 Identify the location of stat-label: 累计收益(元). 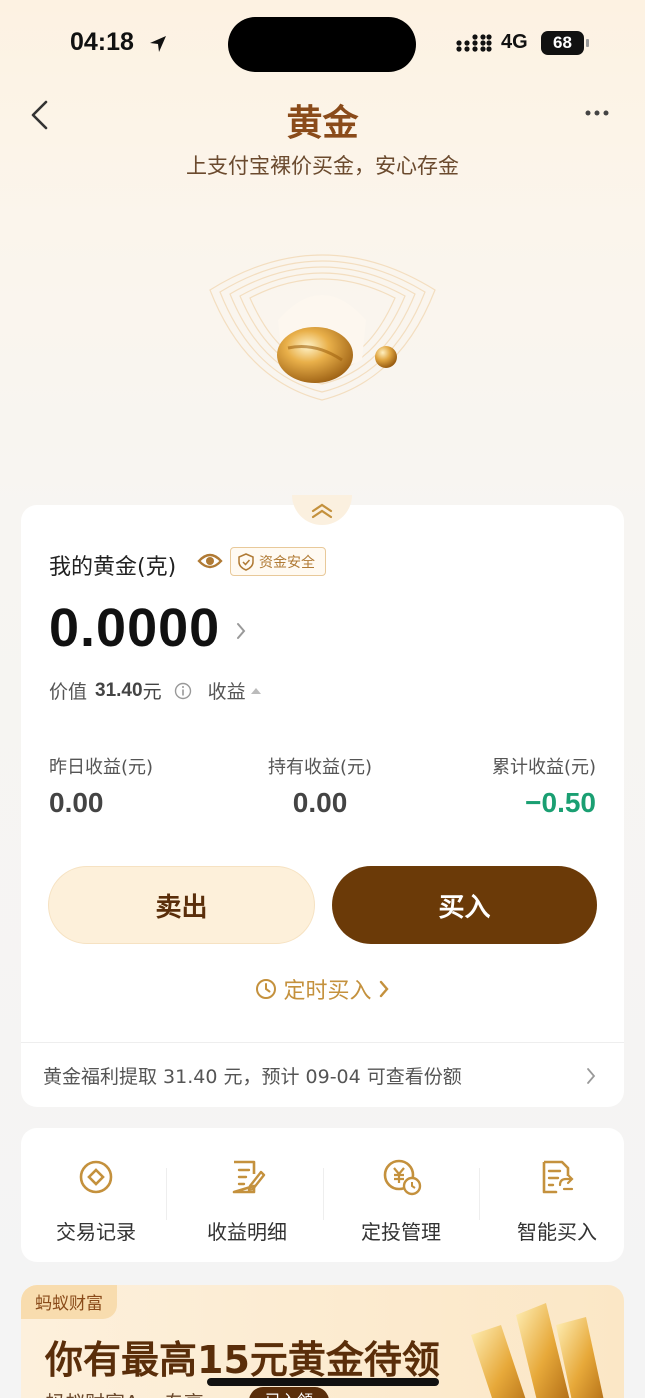
(543, 767).